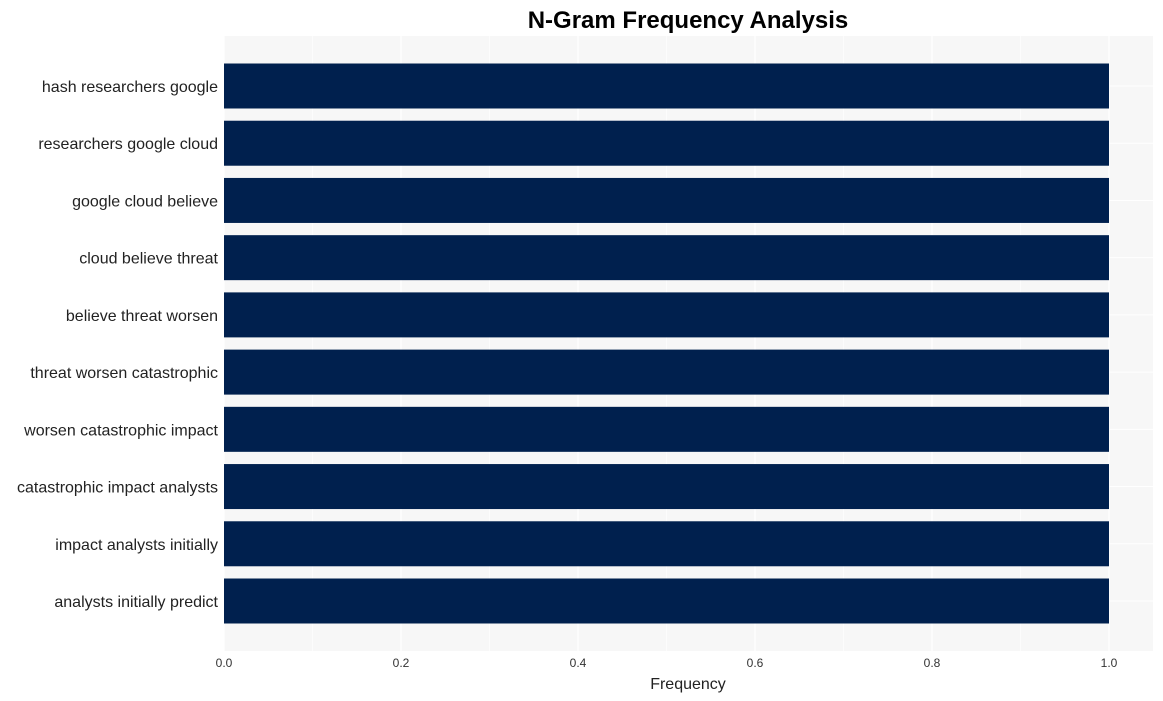  I want to click on x-tick-label: 0.0, so click(224, 663).